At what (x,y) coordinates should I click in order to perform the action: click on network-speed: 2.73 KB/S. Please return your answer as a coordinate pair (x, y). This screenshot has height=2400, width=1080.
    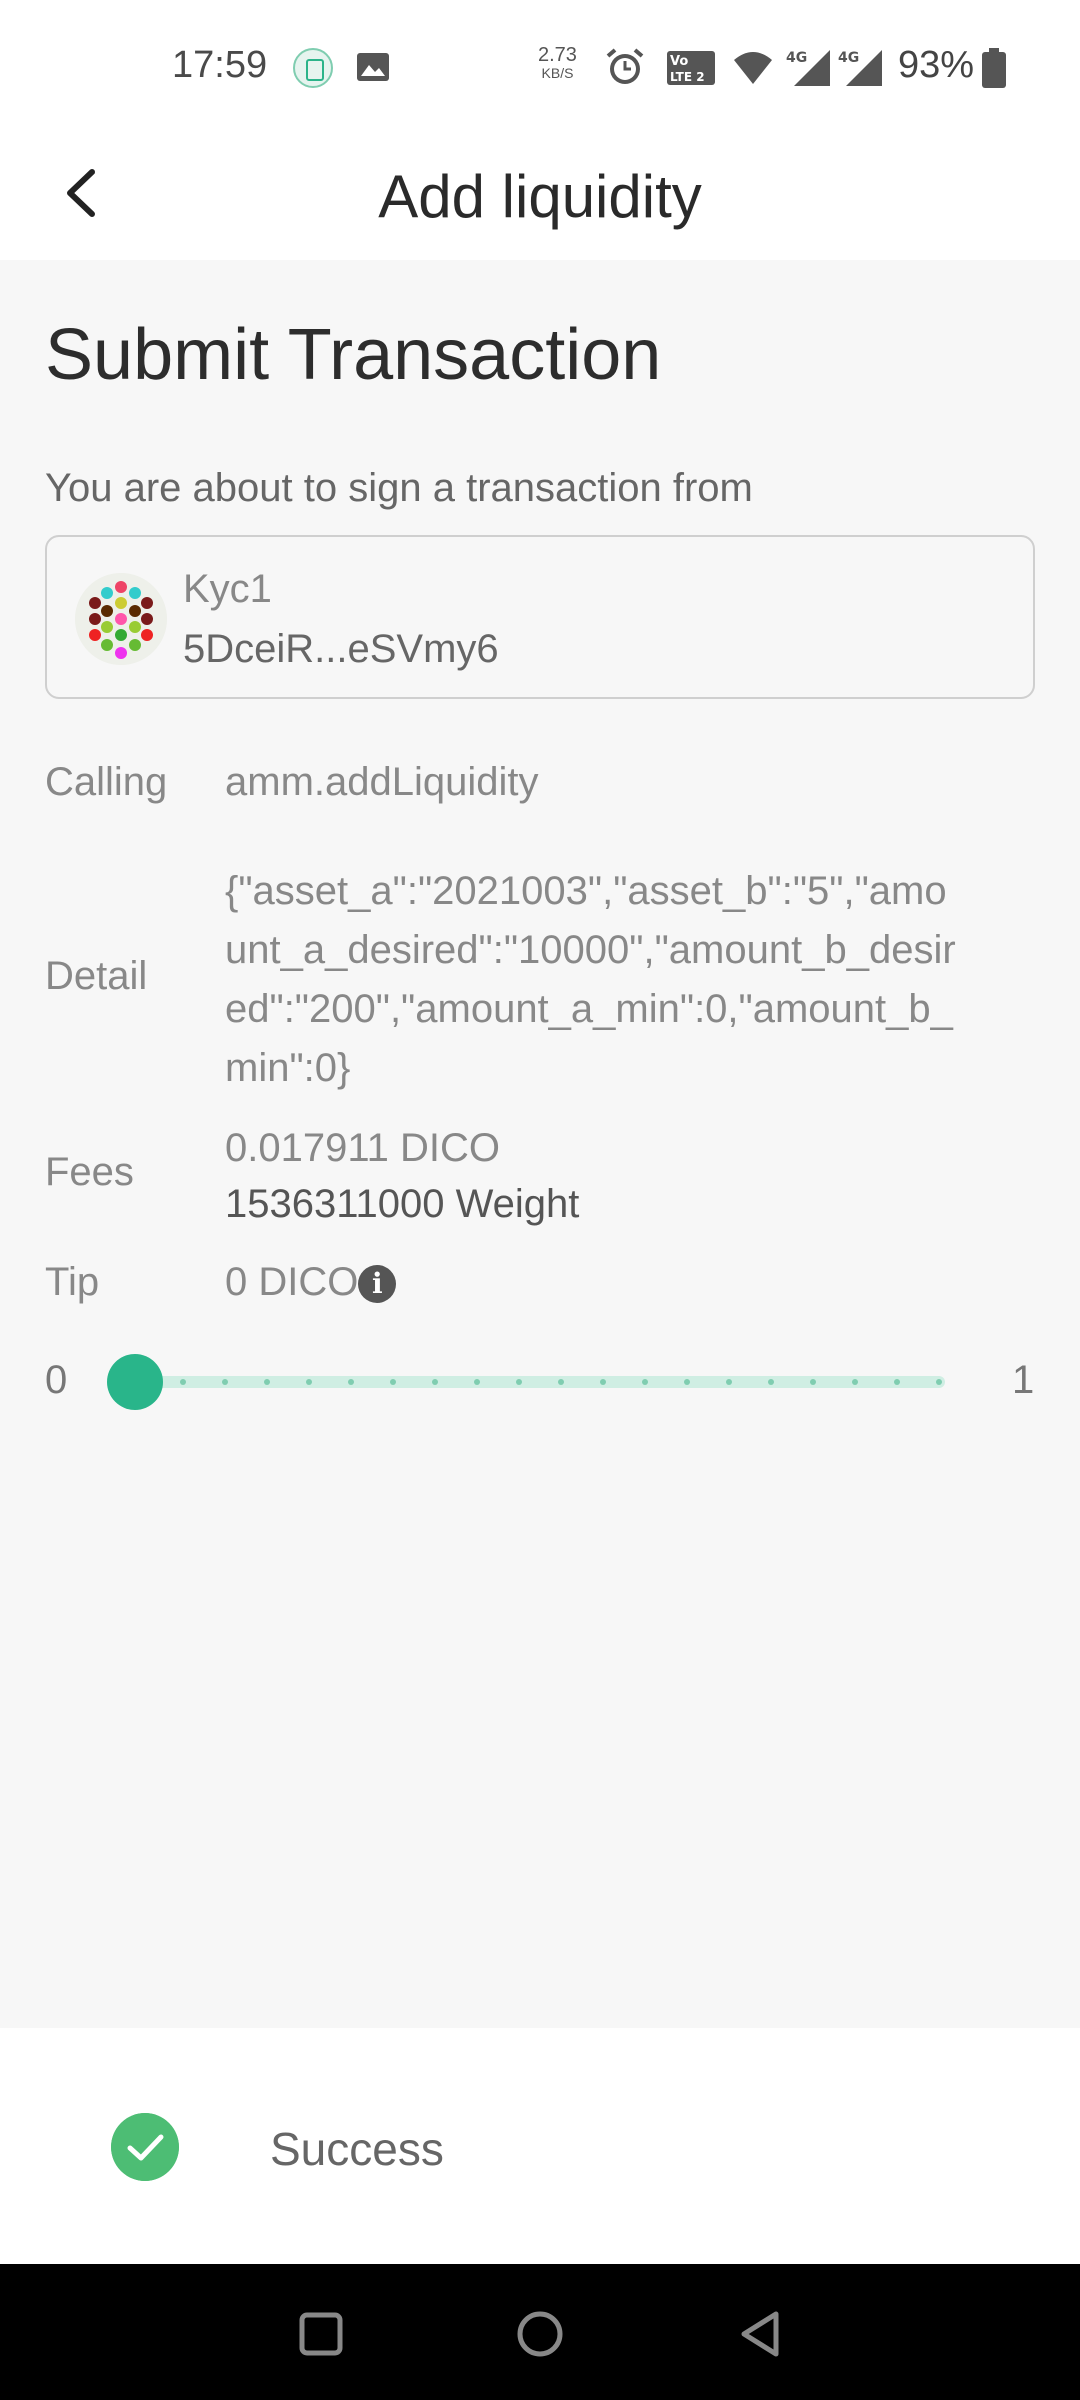
    Looking at the image, I should click on (557, 63).